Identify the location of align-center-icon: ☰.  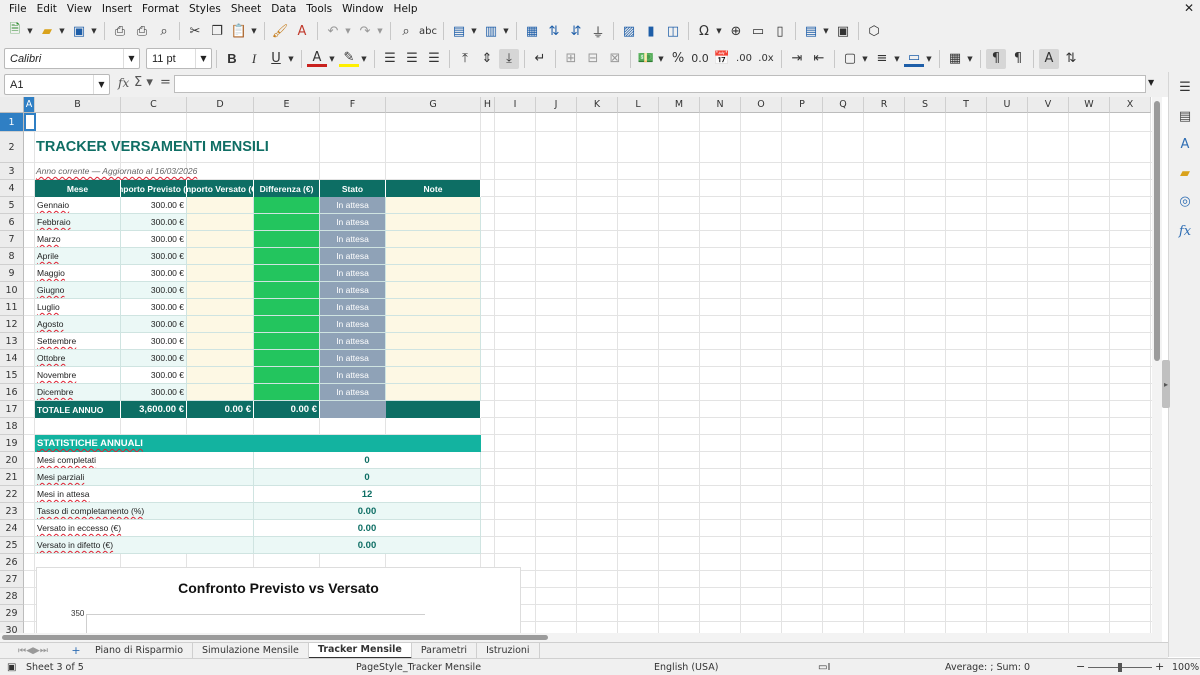
(412, 59).